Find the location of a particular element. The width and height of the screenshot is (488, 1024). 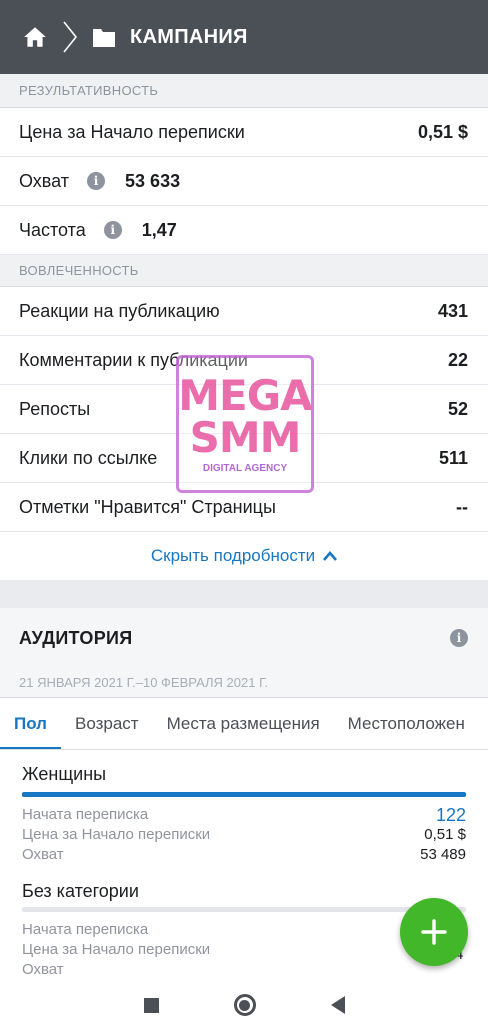

category-bar-fill is located at coordinates (244, 794).